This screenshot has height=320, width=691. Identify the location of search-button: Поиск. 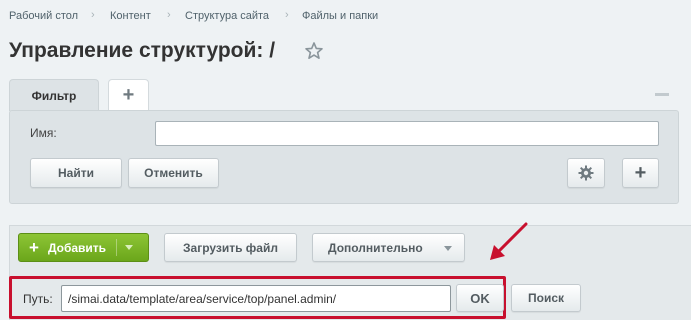
(546, 298).